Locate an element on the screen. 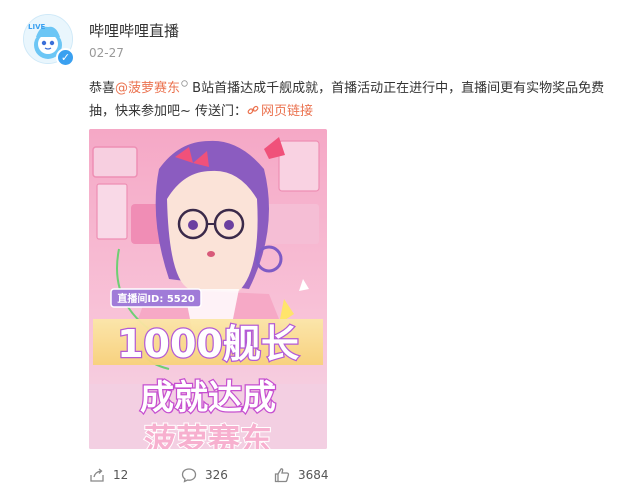 Image resolution: width=641 pixels, height=500 pixels. live-badge: LIVE is located at coordinates (36, 27).